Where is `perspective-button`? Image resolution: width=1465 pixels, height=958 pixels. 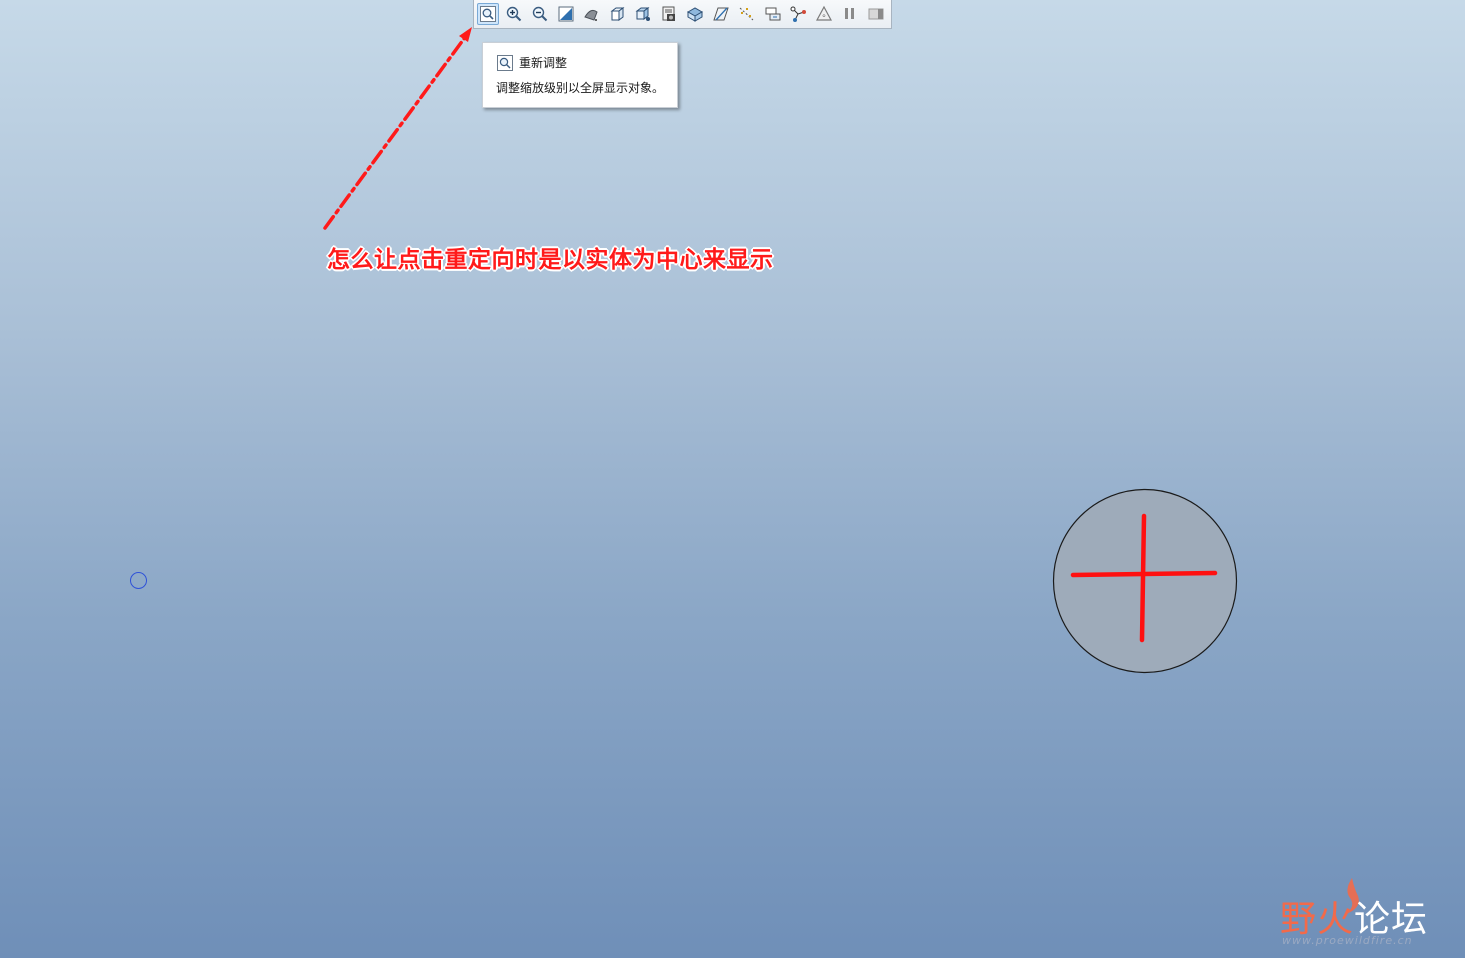 perspective-button is located at coordinates (669, 14).